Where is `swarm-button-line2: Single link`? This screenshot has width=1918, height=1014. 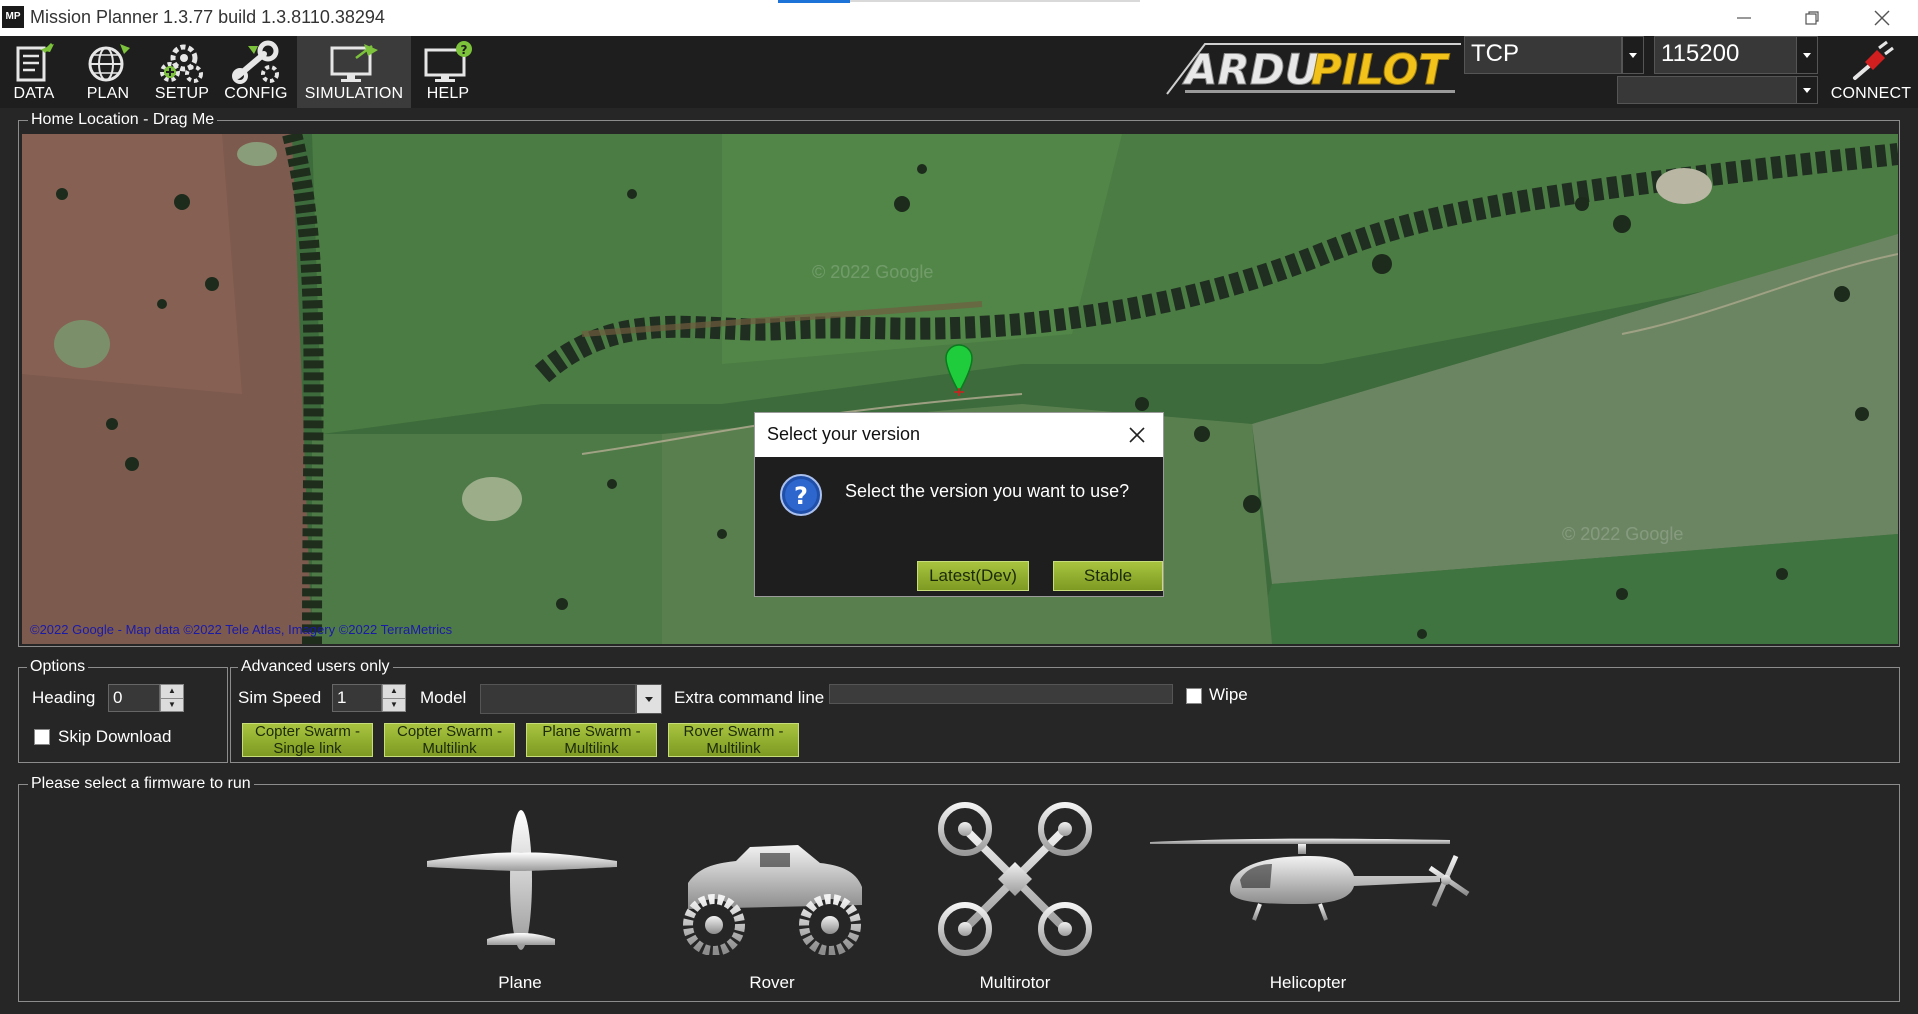
swarm-button-line2: Single link is located at coordinates (307, 748).